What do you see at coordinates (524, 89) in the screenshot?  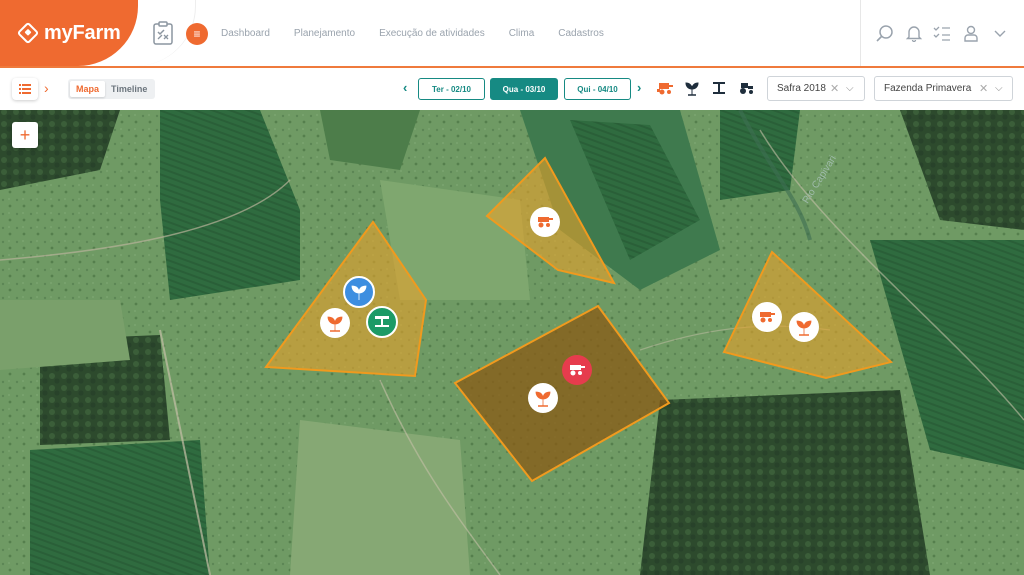 I see `date-current-day: Qua - 03/10` at bounding box center [524, 89].